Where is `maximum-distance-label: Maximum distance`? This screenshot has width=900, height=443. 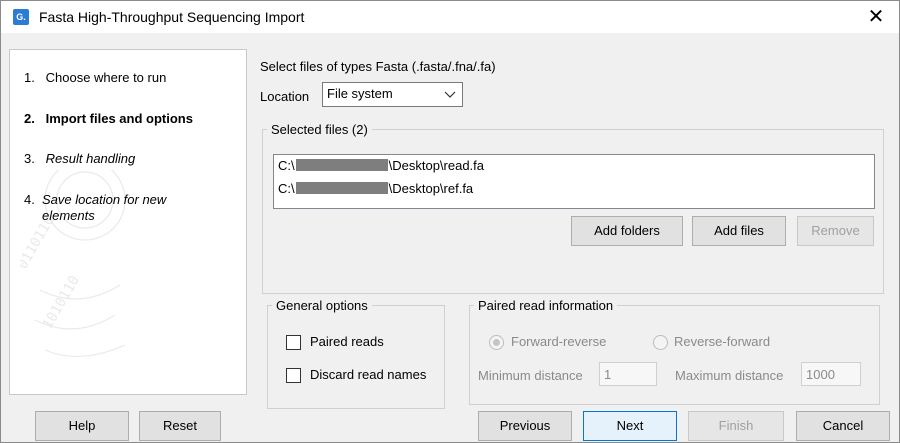
maximum-distance-label: Maximum distance is located at coordinates (729, 375).